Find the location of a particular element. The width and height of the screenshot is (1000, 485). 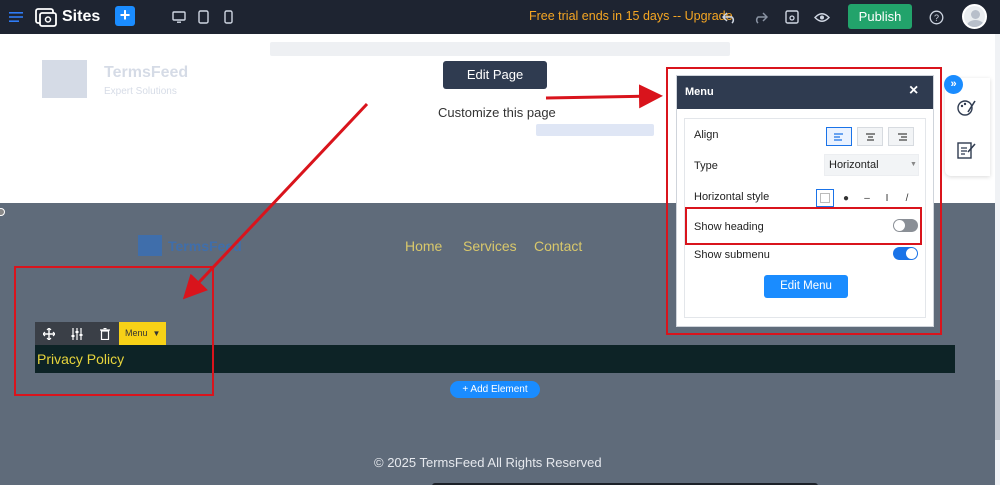

copyright-text: © 2025 TermsFeed All Rights Reserved is located at coordinates (488, 462).